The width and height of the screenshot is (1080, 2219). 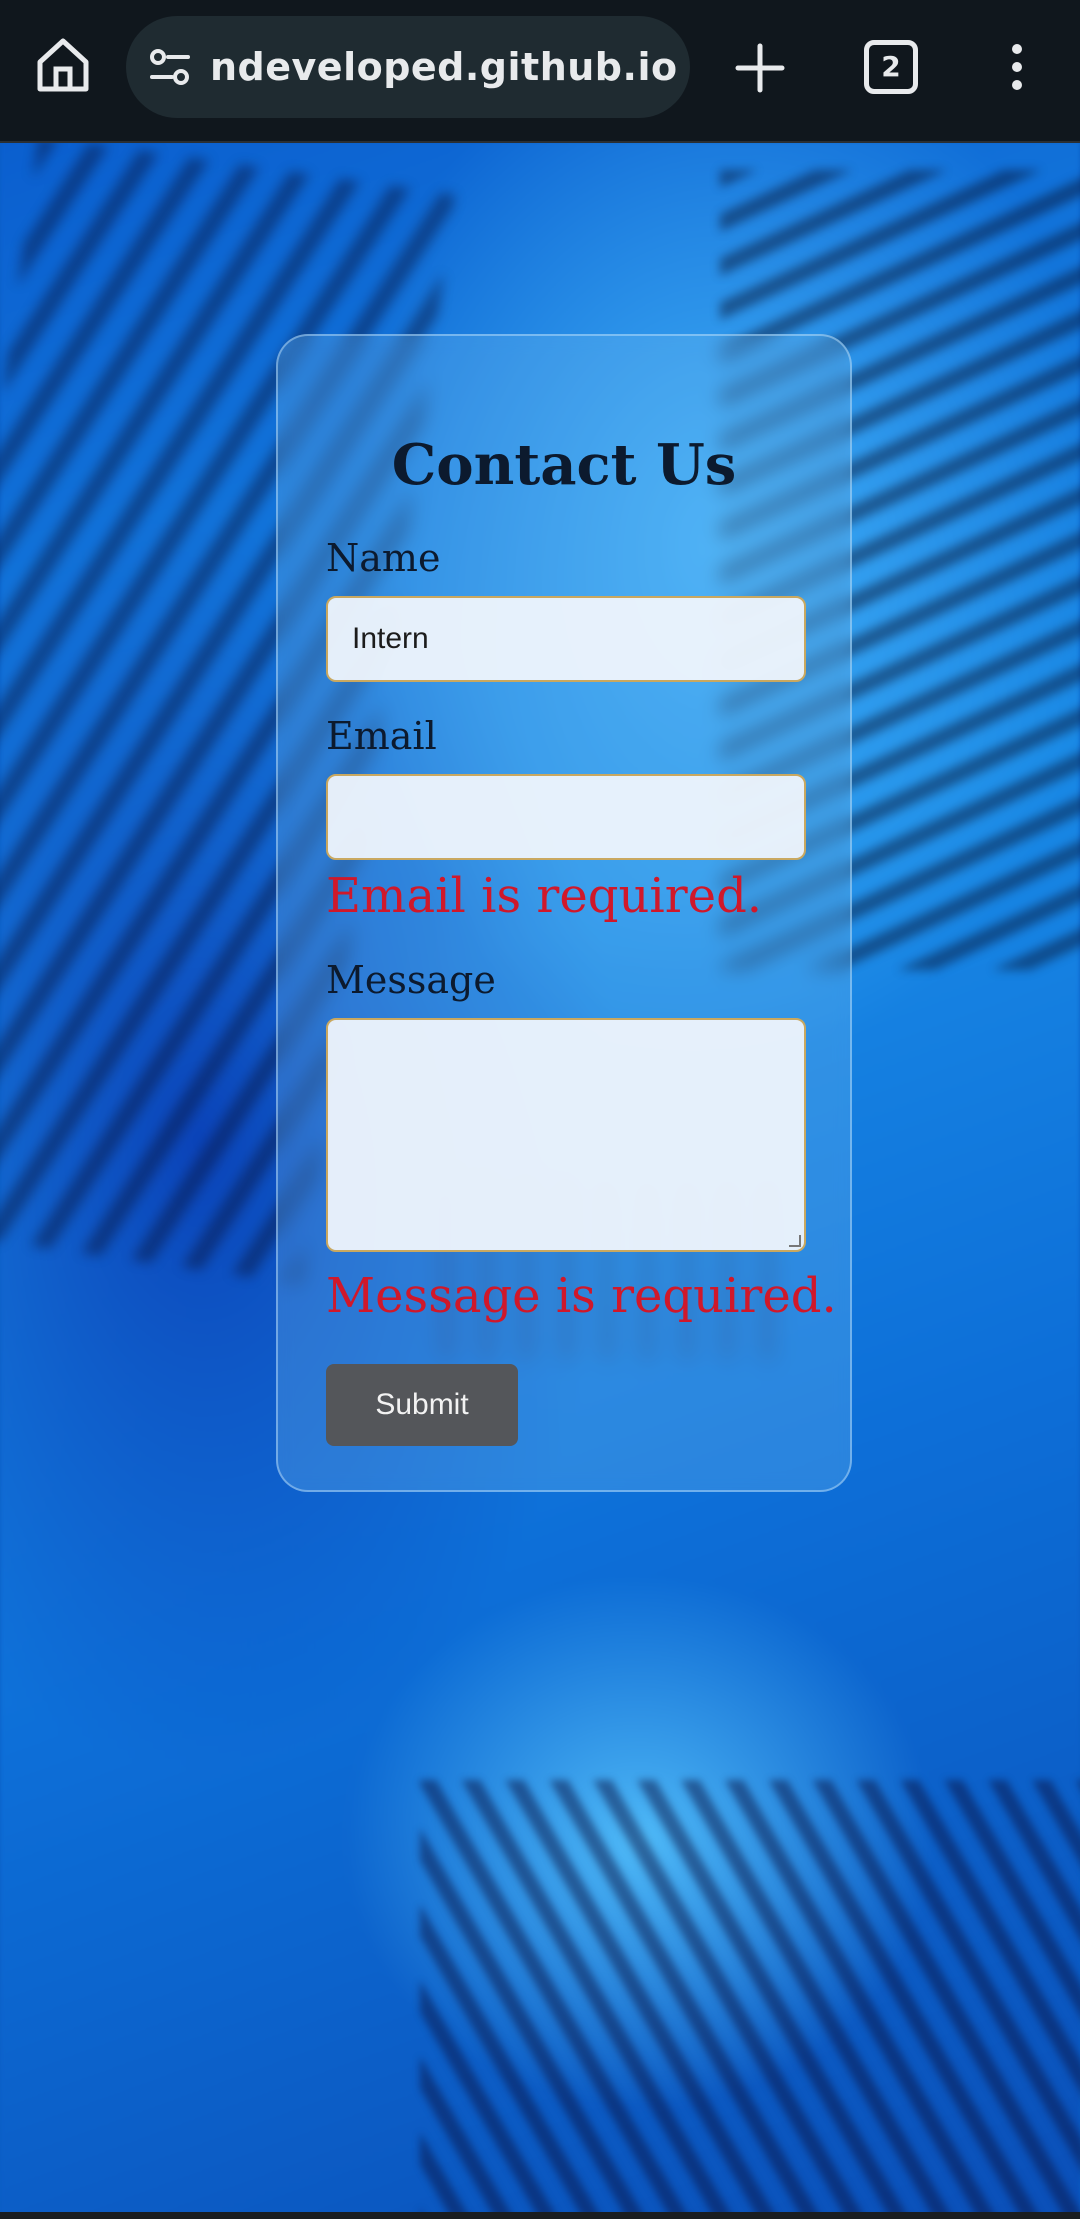 I want to click on name-label: Name, so click(x=383, y=558).